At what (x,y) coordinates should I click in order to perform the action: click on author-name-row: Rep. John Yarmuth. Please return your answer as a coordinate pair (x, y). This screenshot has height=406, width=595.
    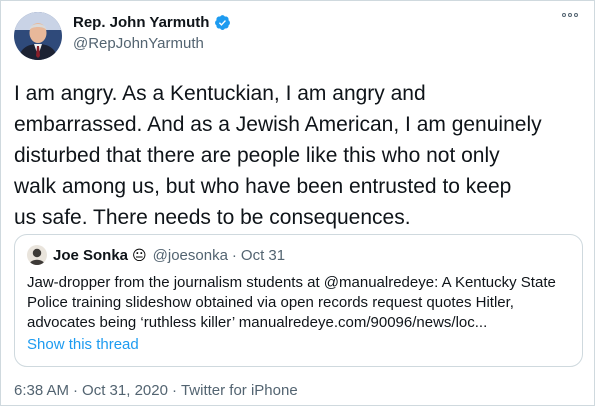
    Looking at the image, I should click on (152, 22).